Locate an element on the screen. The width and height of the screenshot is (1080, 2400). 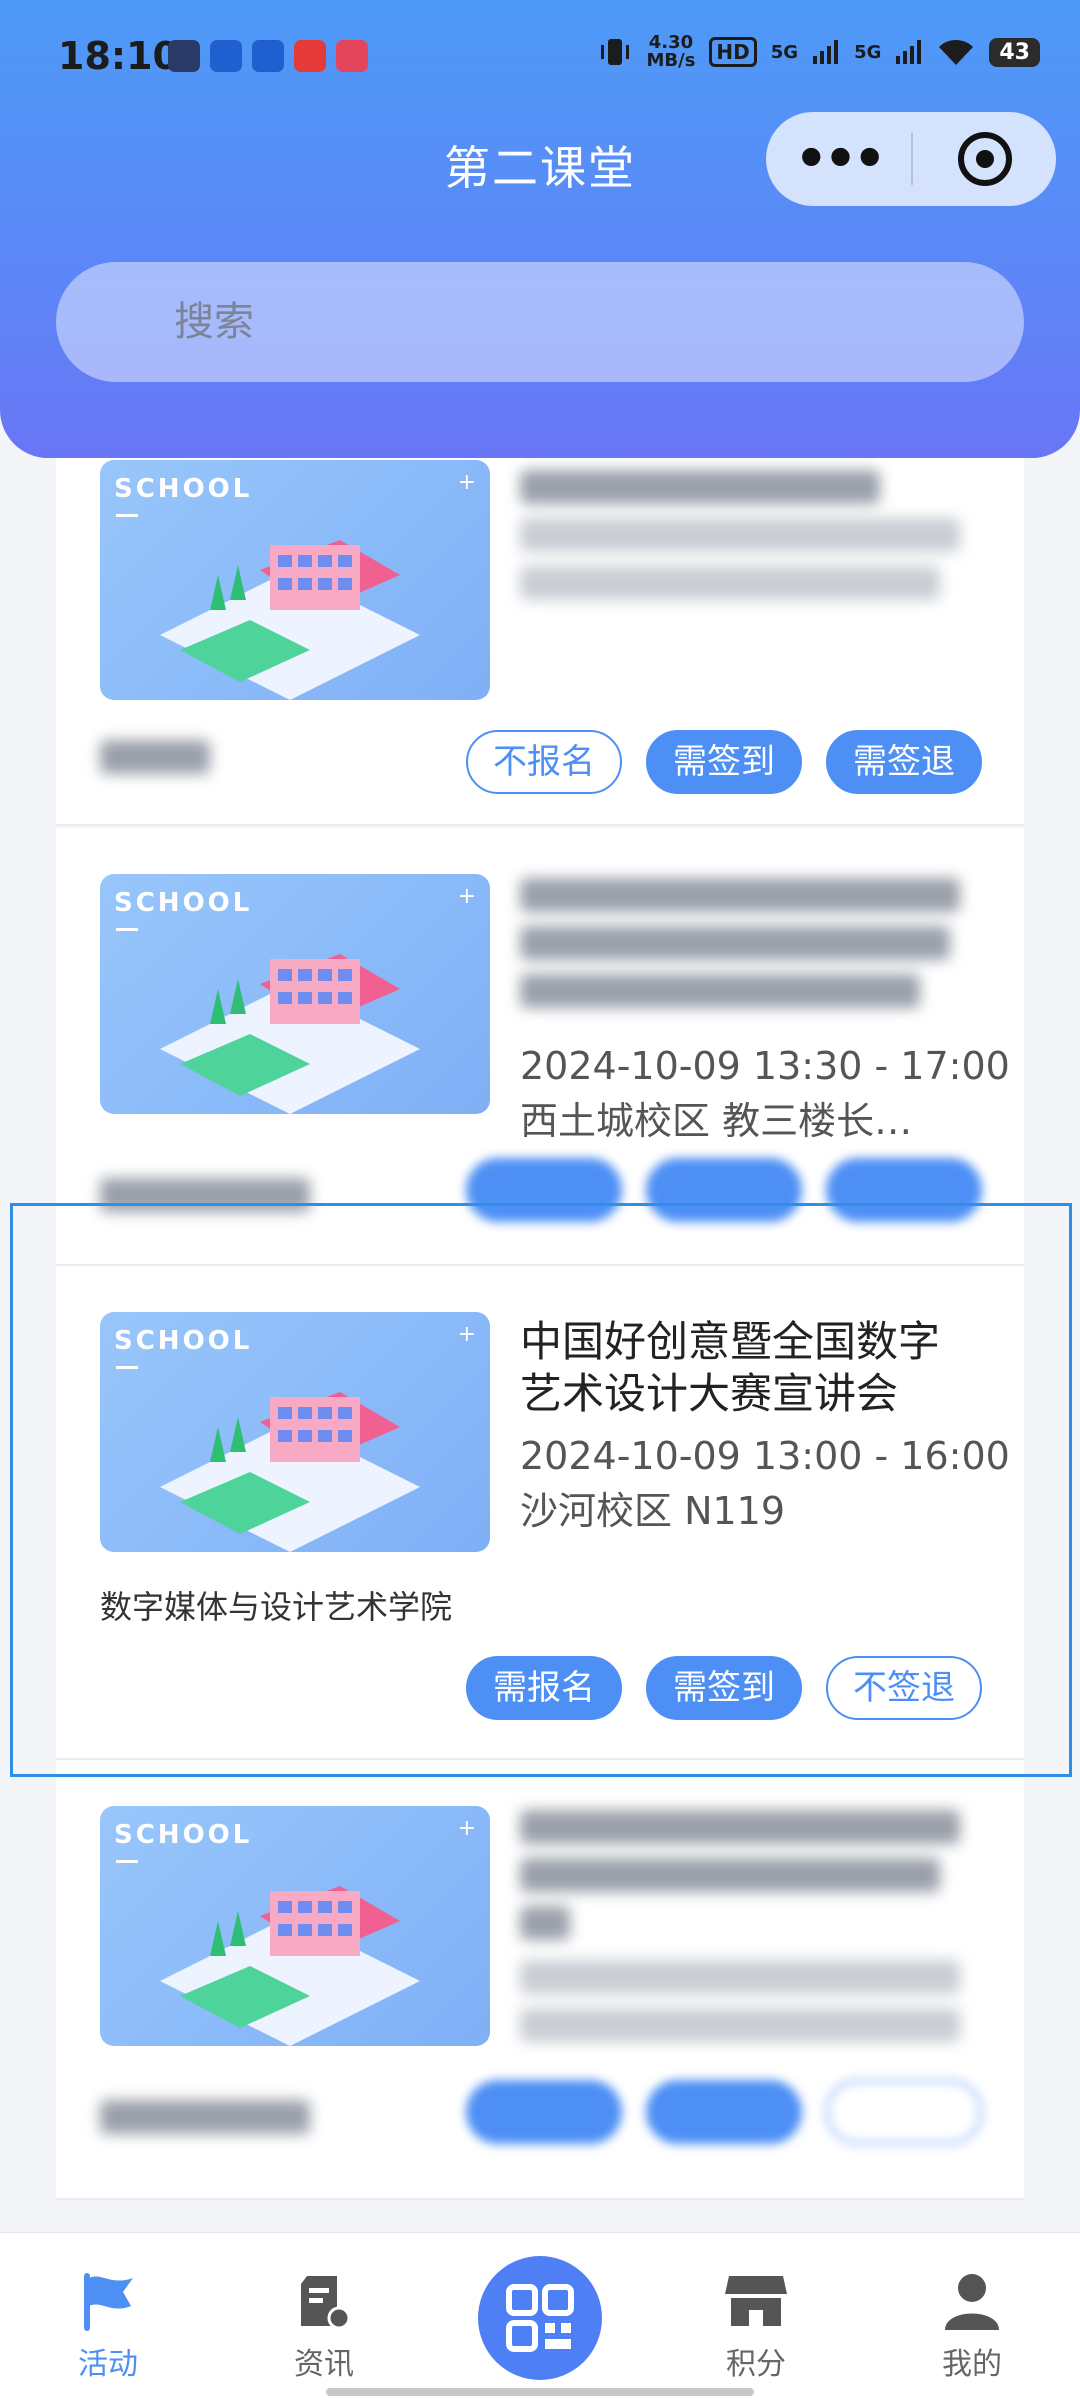
tab-label: 活动 is located at coordinates (108, 2364).